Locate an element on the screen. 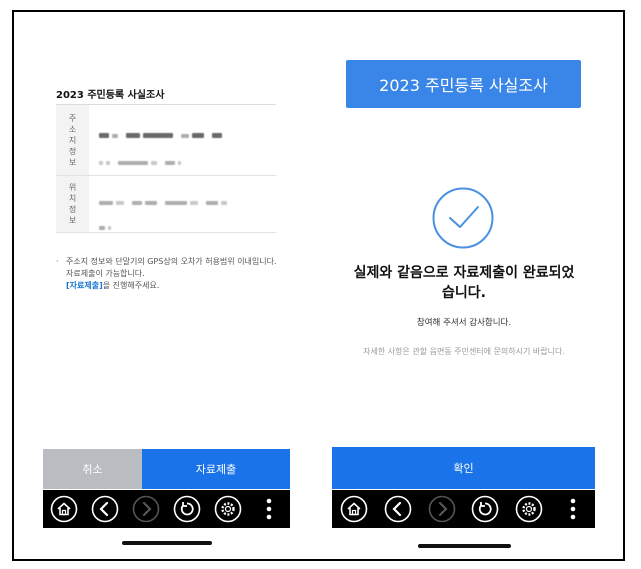 This screenshot has width=641, height=569. confirm-button: 확인 is located at coordinates (463, 468).